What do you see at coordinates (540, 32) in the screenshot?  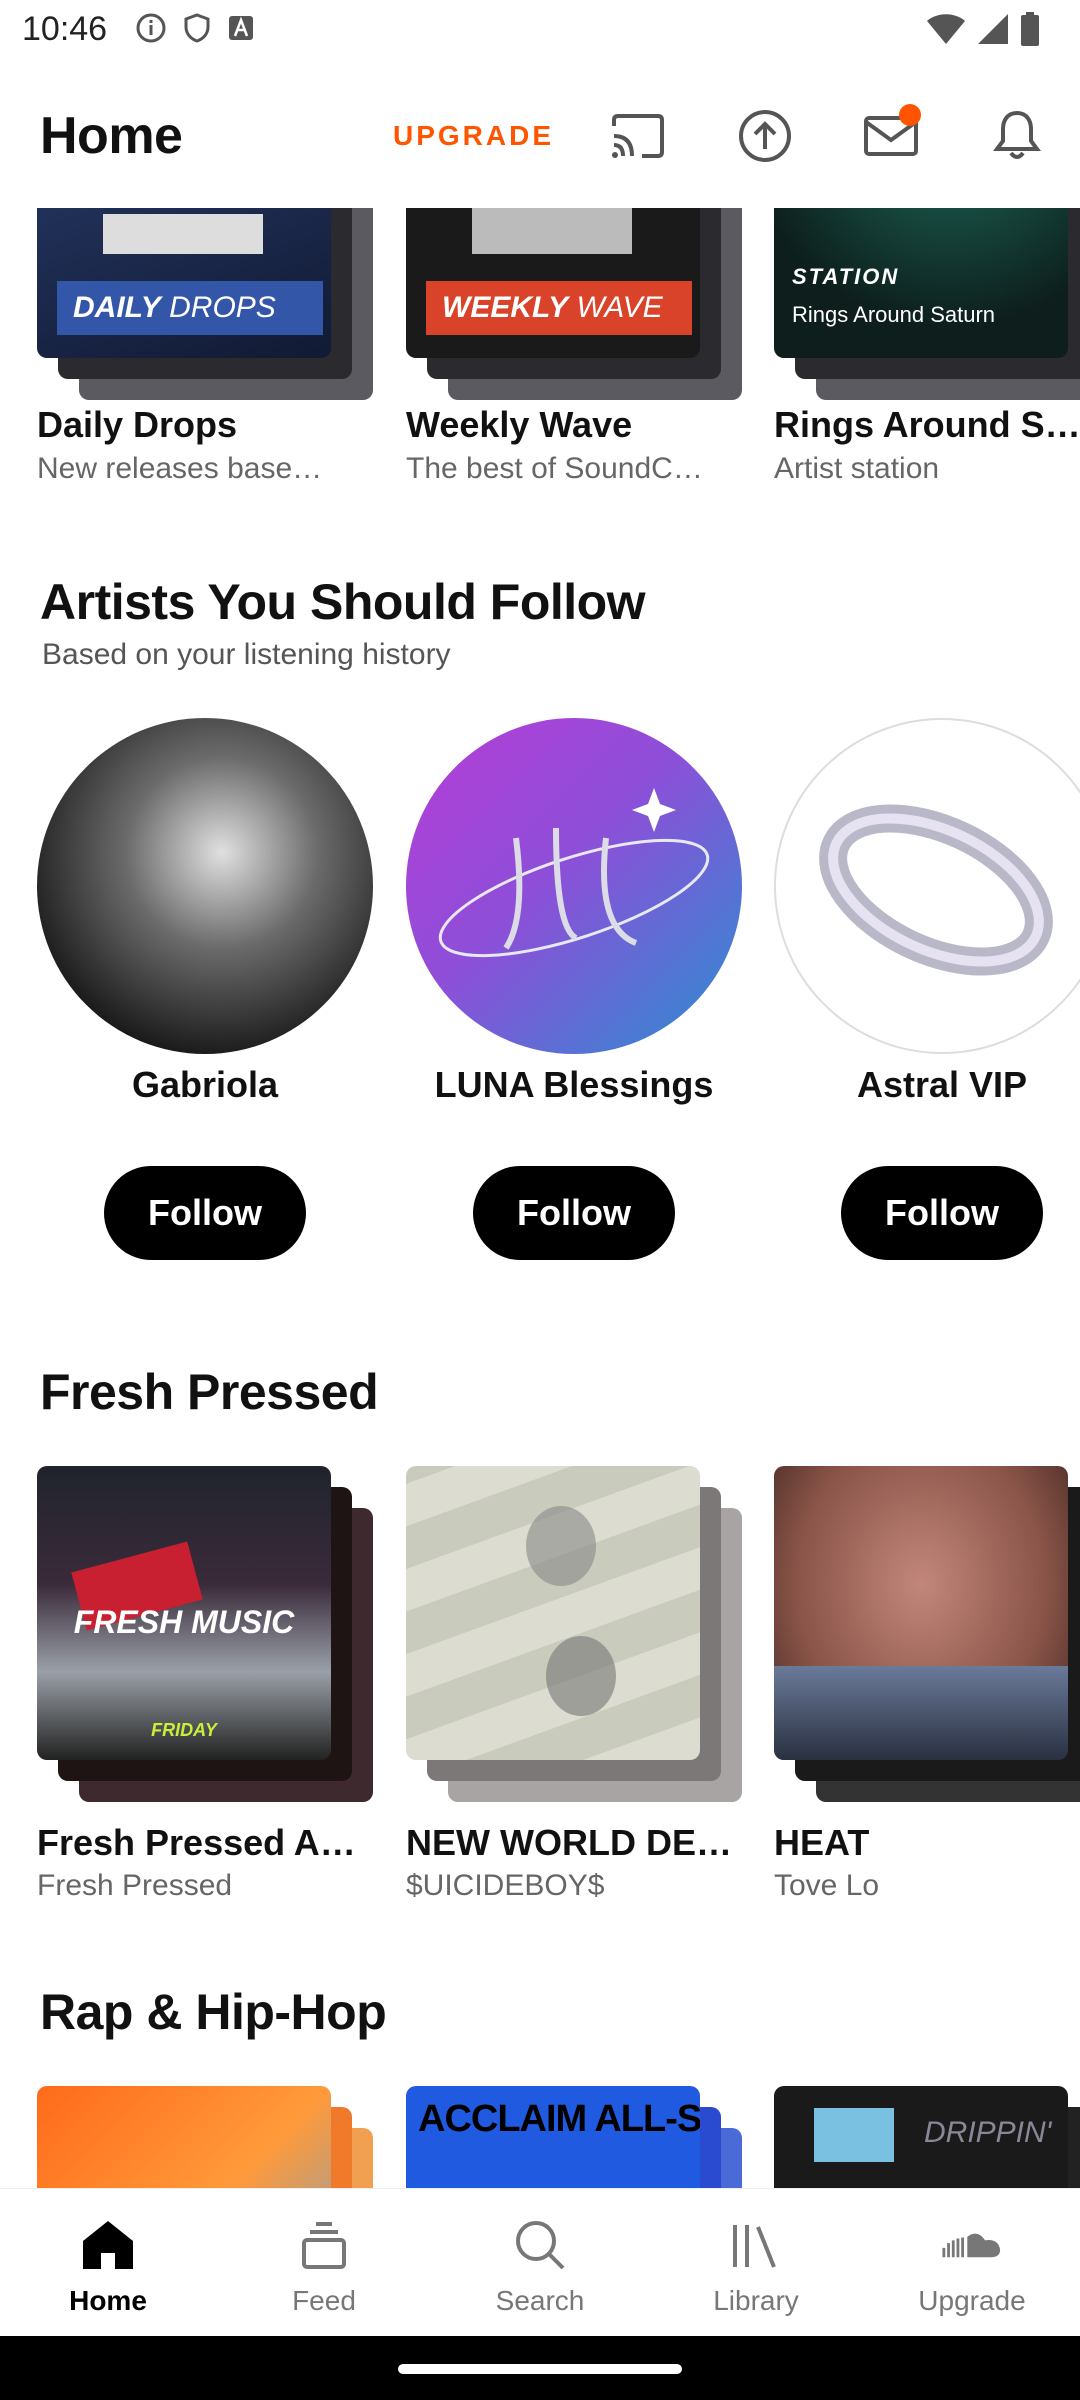 I see `status-bar: 10:46` at bounding box center [540, 32].